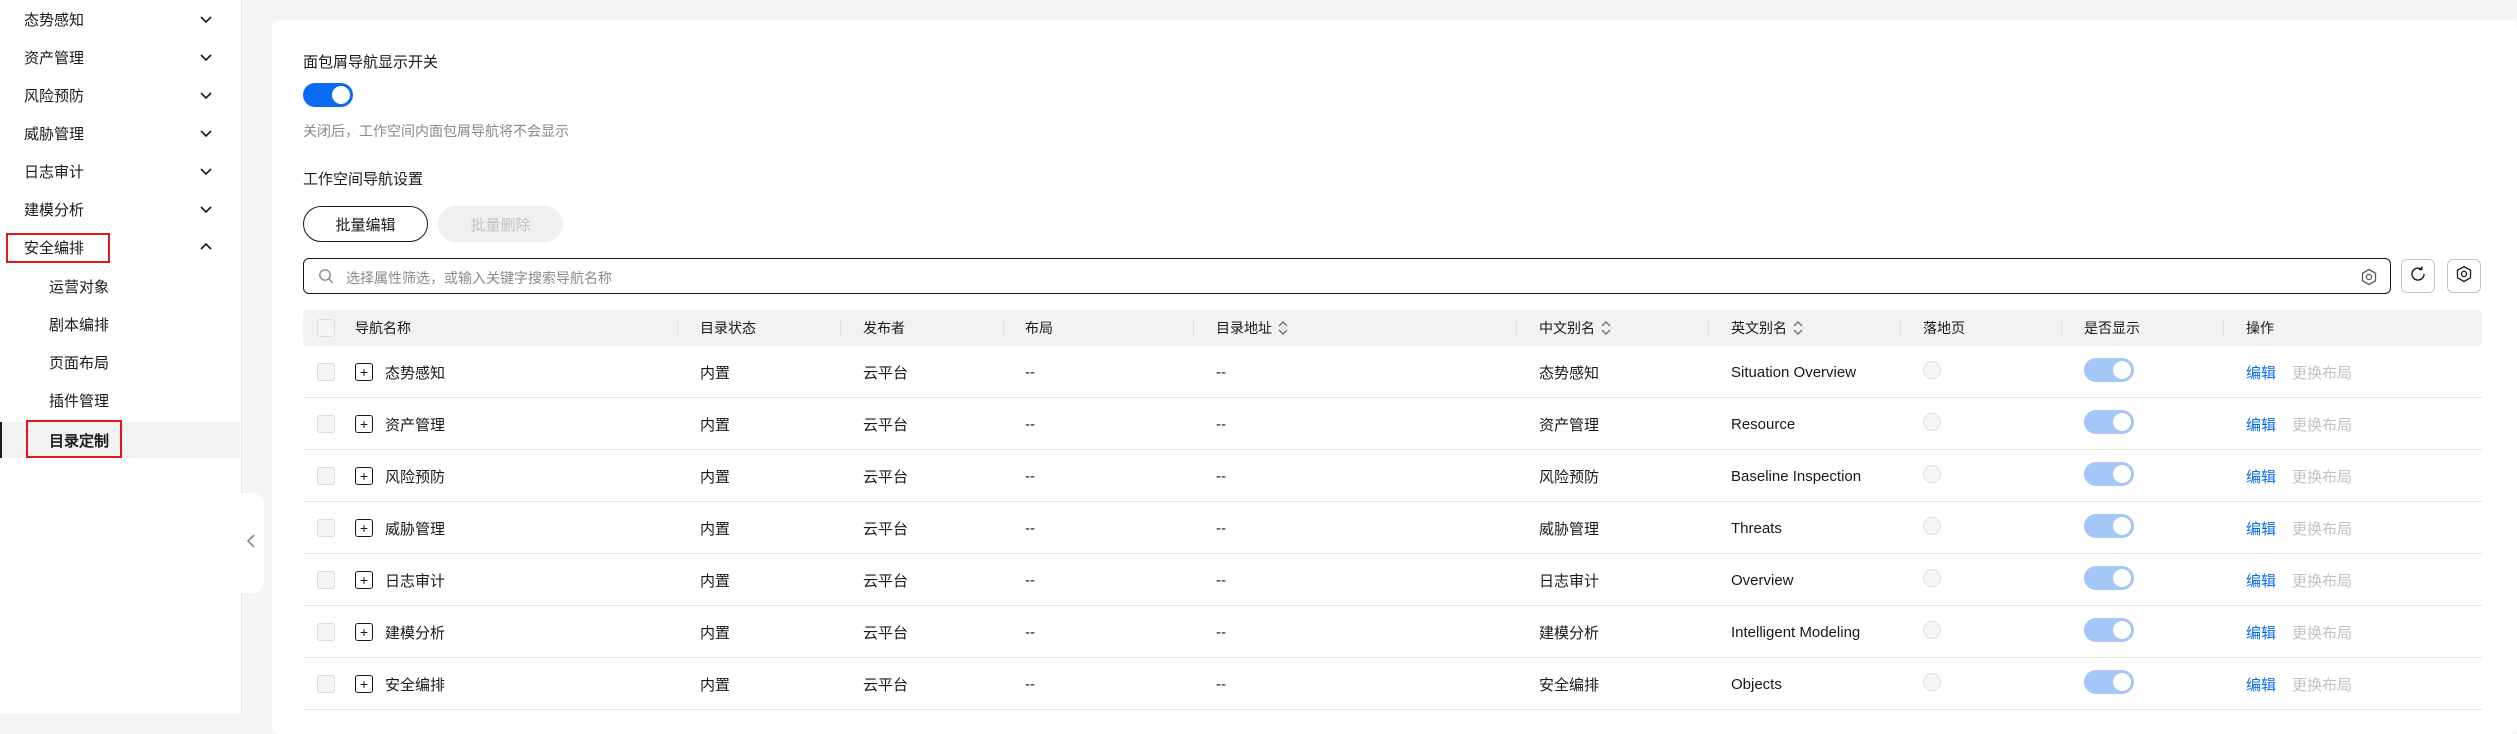 This screenshot has width=2517, height=734. I want to click on header-en-alias-label: 英文别名, so click(1759, 328).